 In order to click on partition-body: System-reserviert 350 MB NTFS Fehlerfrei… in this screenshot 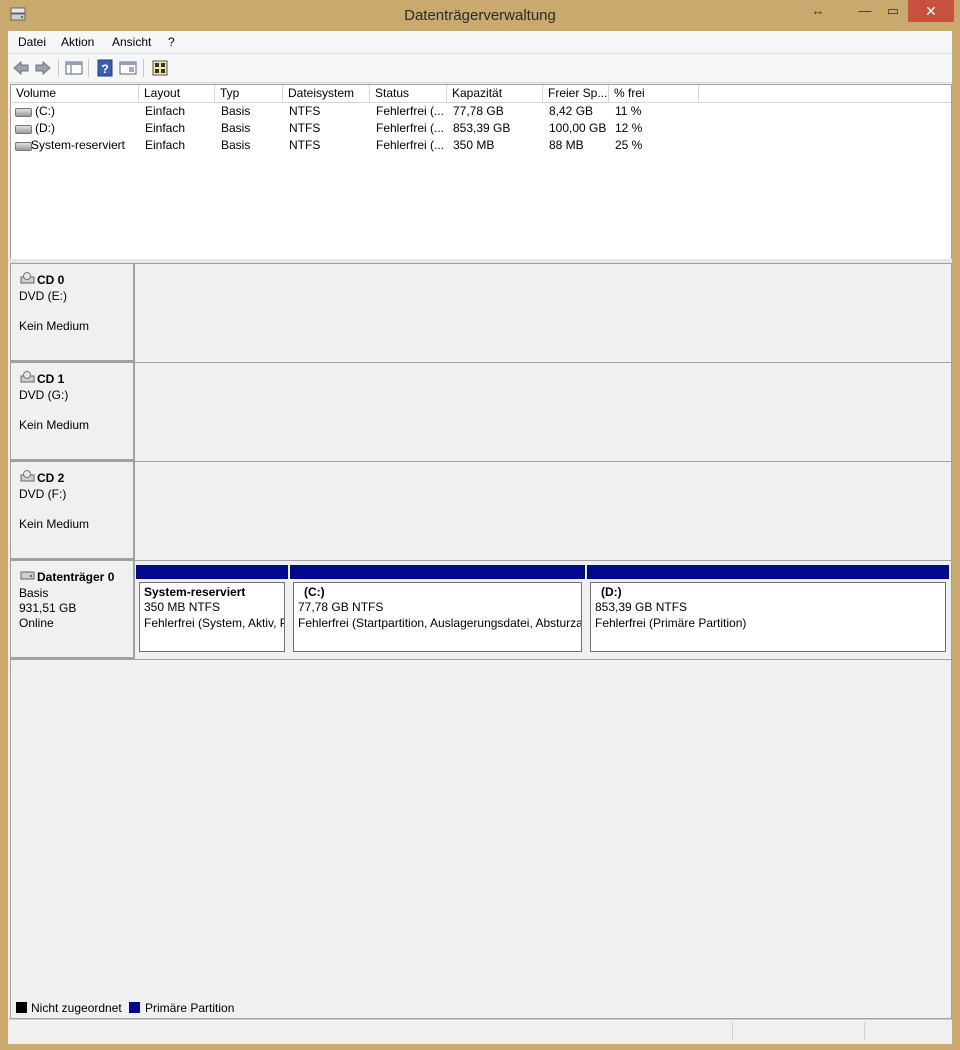, I will do `click(212, 617)`.